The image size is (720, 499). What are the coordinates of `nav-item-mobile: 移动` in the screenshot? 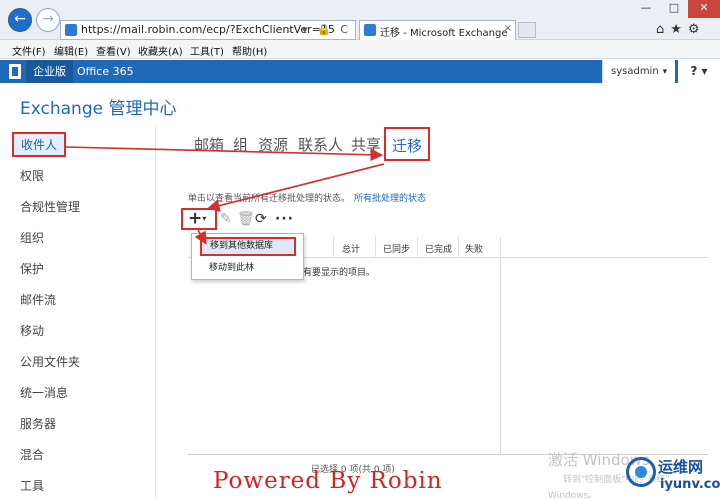 It's located at (32, 330).